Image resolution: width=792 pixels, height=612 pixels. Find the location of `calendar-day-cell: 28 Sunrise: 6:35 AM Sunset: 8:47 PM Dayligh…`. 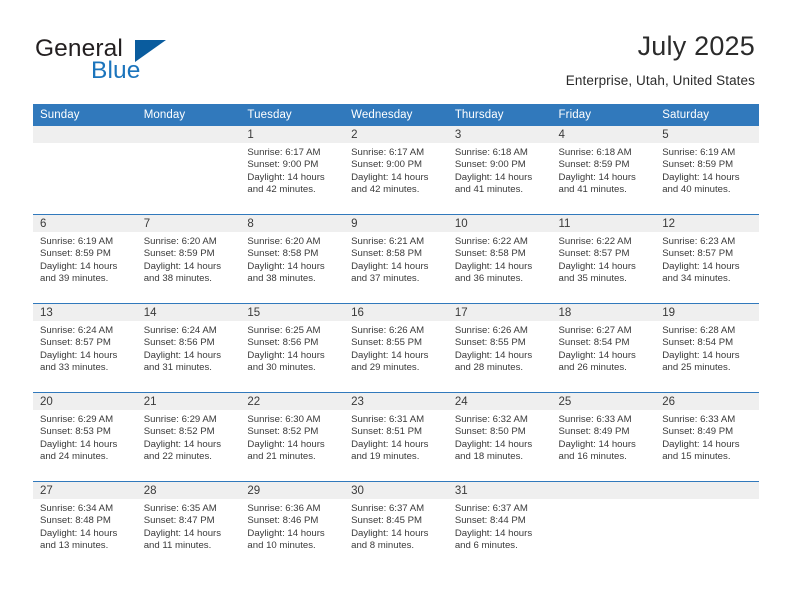

calendar-day-cell: 28 Sunrise: 6:35 AM Sunset: 8:47 PM Dayligh… is located at coordinates (188, 525).